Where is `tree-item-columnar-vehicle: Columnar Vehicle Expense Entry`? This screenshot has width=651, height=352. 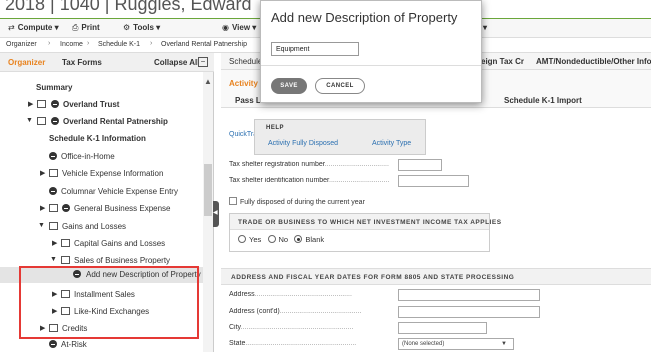 tree-item-columnar-vehicle: Columnar Vehicle Expense Entry is located at coordinates (101, 192).